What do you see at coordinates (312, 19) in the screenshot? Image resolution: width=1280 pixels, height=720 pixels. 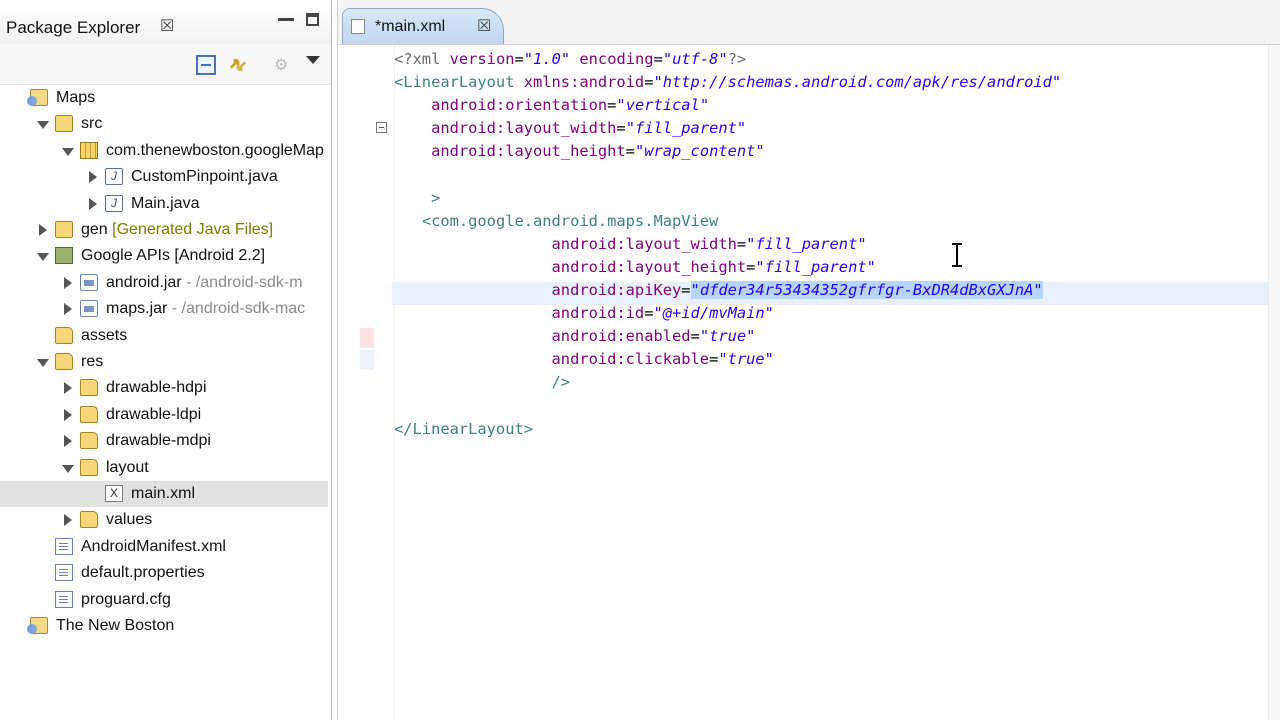 I see `maximize-icon` at bounding box center [312, 19].